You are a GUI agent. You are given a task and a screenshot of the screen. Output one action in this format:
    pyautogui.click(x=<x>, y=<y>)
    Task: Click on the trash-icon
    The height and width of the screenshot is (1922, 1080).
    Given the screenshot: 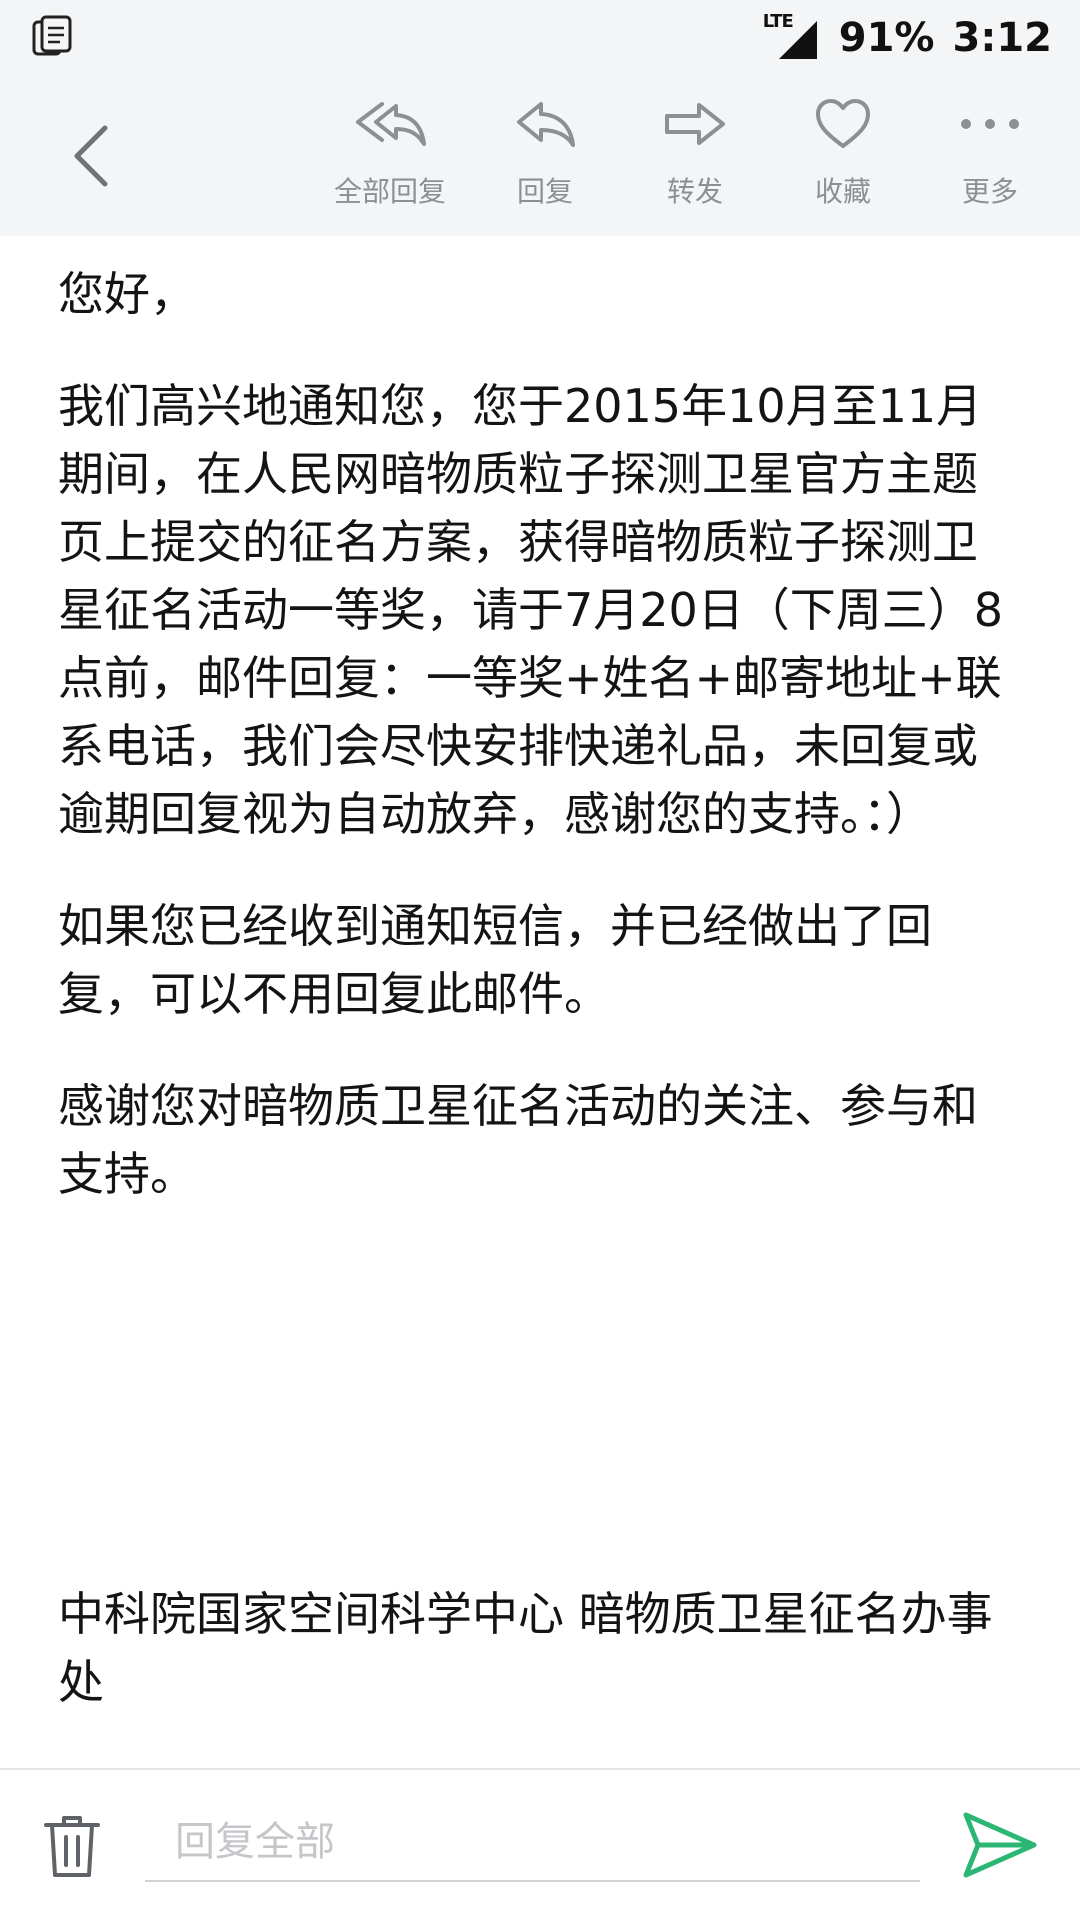 What is the action you would take?
    pyautogui.click(x=72, y=1846)
    